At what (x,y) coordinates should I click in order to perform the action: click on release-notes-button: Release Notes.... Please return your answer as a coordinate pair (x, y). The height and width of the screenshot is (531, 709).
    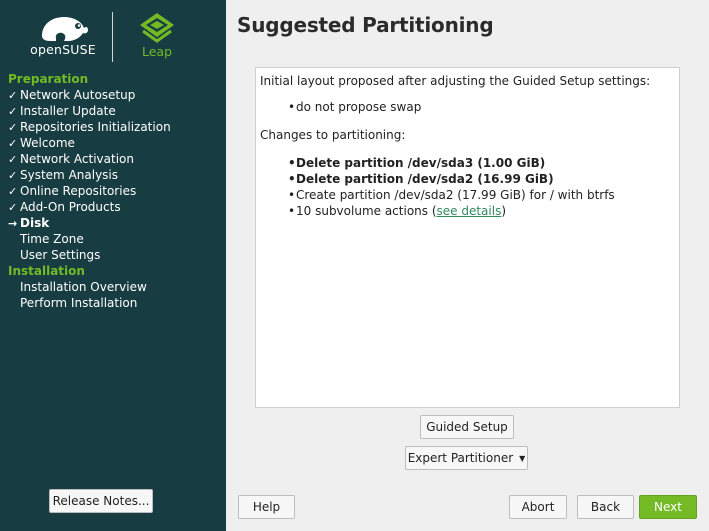
    Looking at the image, I should click on (101, 501).